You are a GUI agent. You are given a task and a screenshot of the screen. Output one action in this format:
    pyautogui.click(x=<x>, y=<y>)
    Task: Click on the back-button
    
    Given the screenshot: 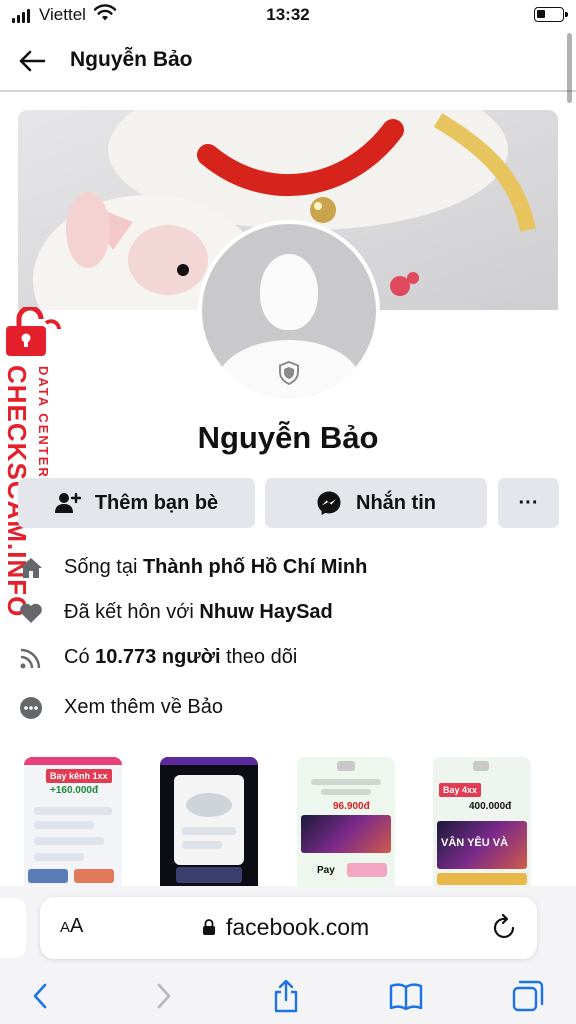 What is the action you would take?
    pyautogui.click(x=32, y=61)
    